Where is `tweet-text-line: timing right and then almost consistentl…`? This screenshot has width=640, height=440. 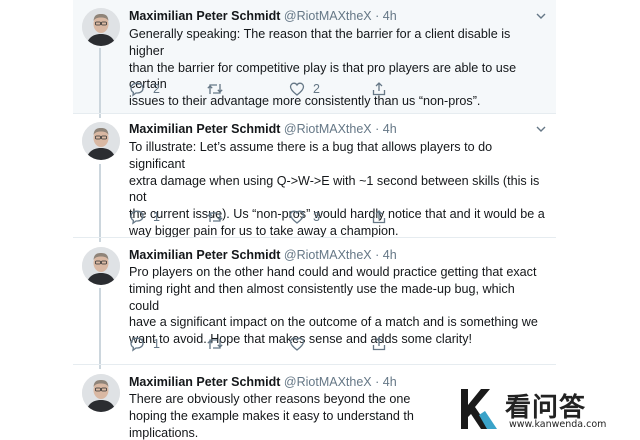 tweet-text-line: timing right and then almost consistentl… is located at coordinates (322, 297).